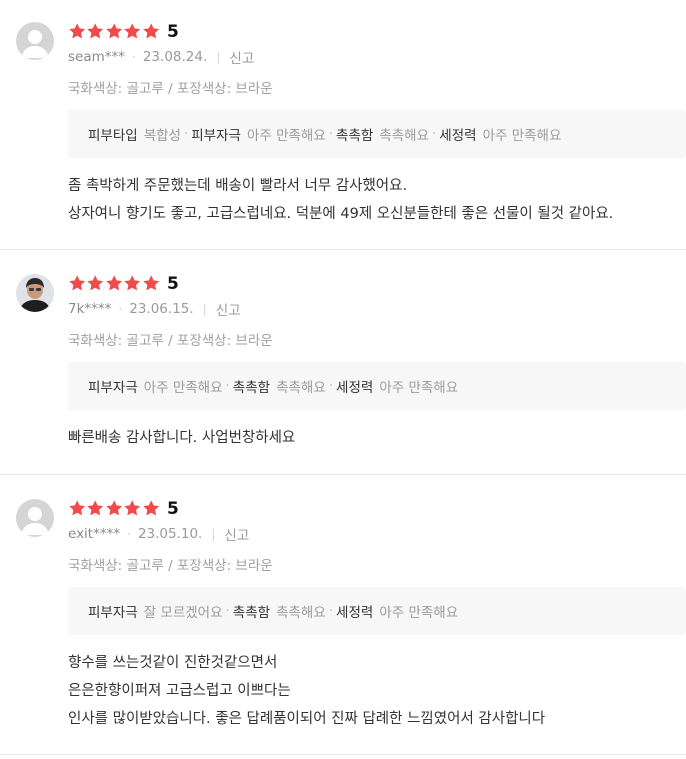  I want to click on review-text-line: 좀 촉박하게 주문했는데 배송이 빨라서 너무 감사했어요., so click(238, 186).